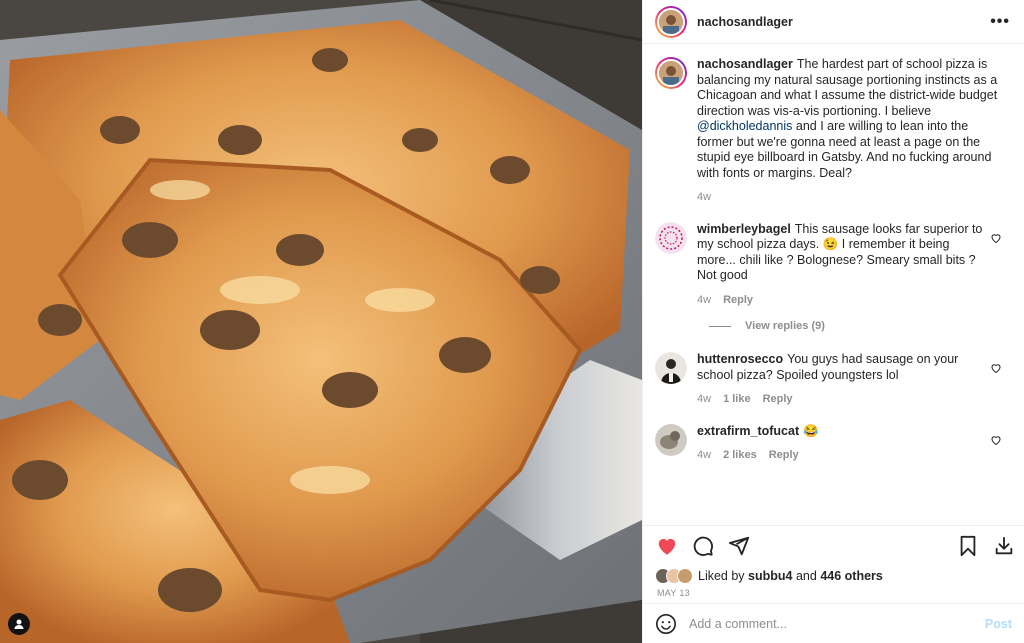 This screenshot has height=643, width=1024. I want to click on liked-by-prefix: Liked by, so click(721, 576).